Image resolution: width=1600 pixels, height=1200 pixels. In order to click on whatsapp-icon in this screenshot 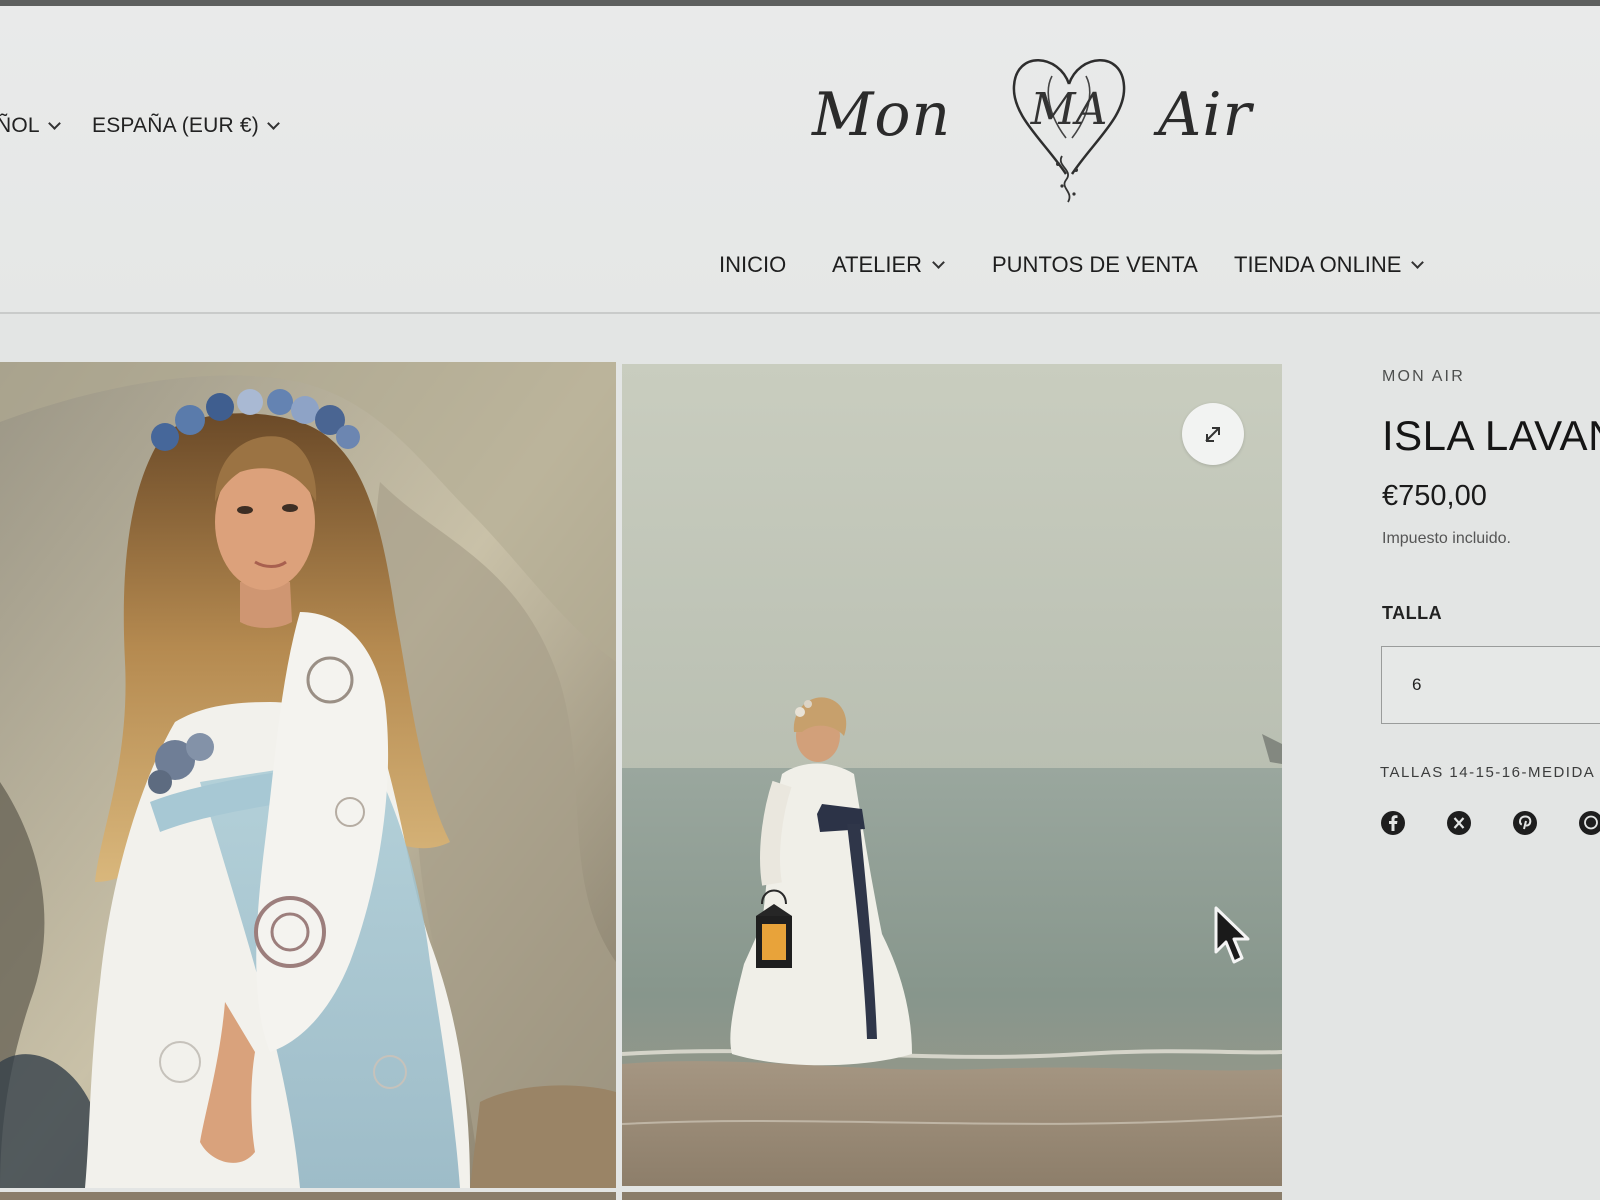, I will do `click(1589, 823)`.